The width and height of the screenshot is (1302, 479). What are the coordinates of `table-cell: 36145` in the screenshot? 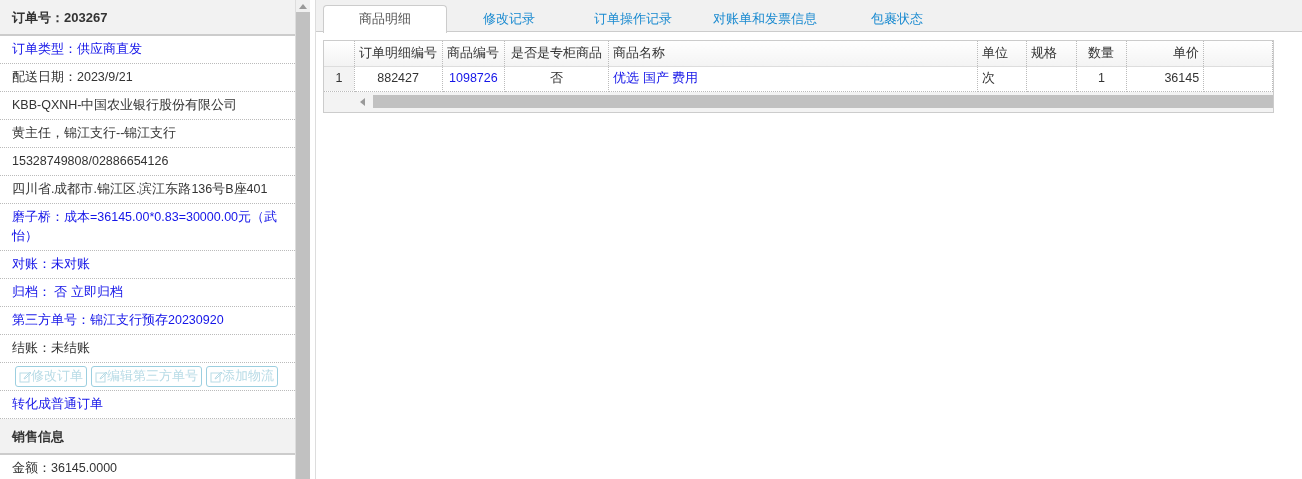 It's located at (1182, 78).